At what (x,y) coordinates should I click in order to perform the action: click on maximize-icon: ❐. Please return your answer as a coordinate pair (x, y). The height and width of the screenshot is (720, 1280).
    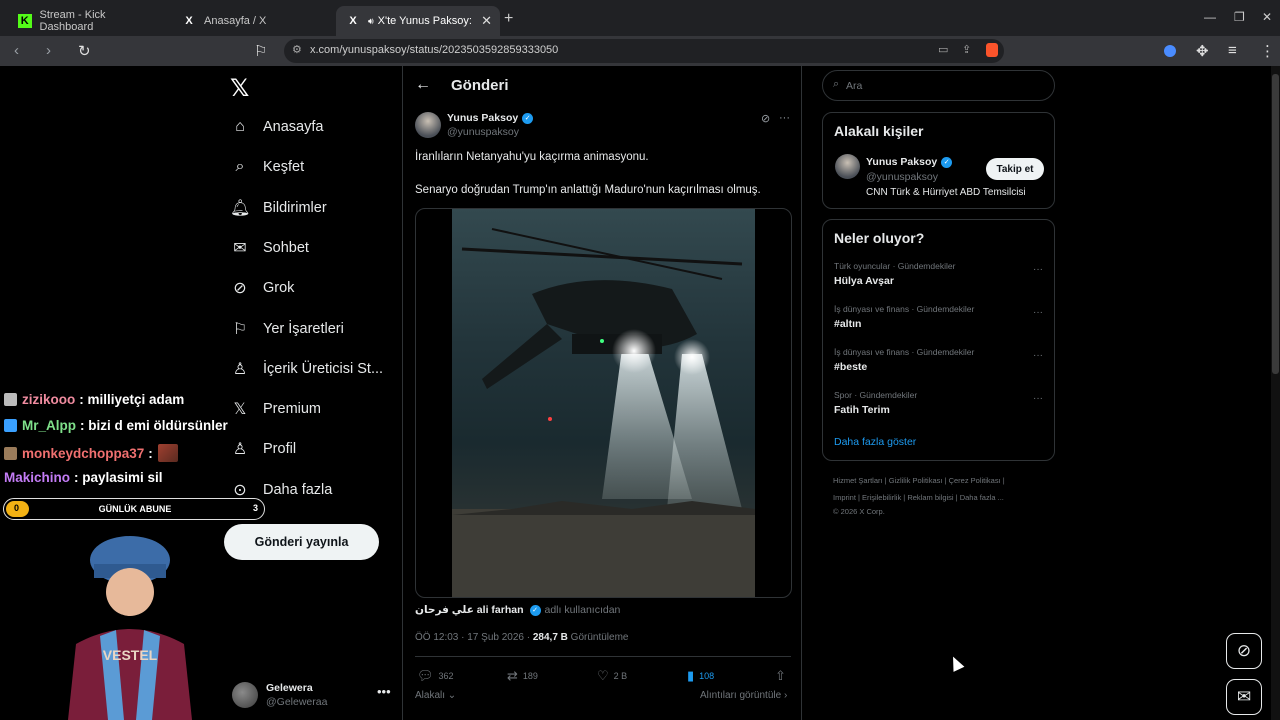
    Looking at the image, I should click on (1239, 17).